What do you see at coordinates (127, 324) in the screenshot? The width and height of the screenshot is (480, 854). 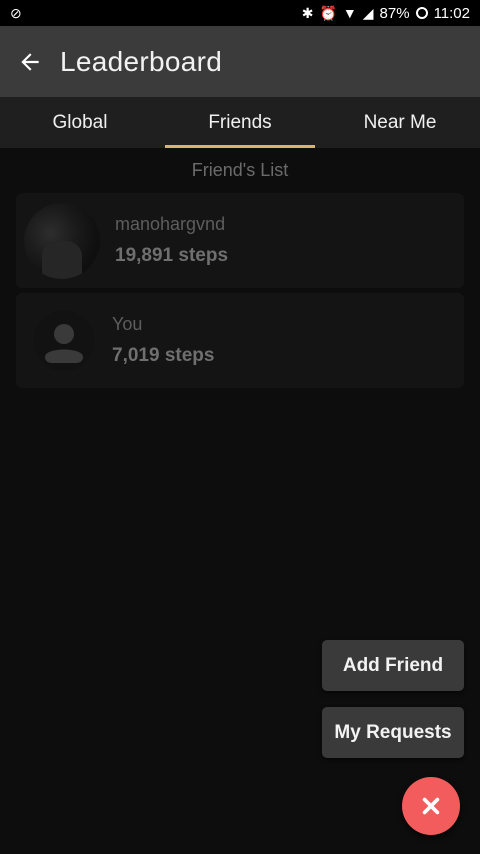 I see `friend-name: You` at bounding box center [127, 324].